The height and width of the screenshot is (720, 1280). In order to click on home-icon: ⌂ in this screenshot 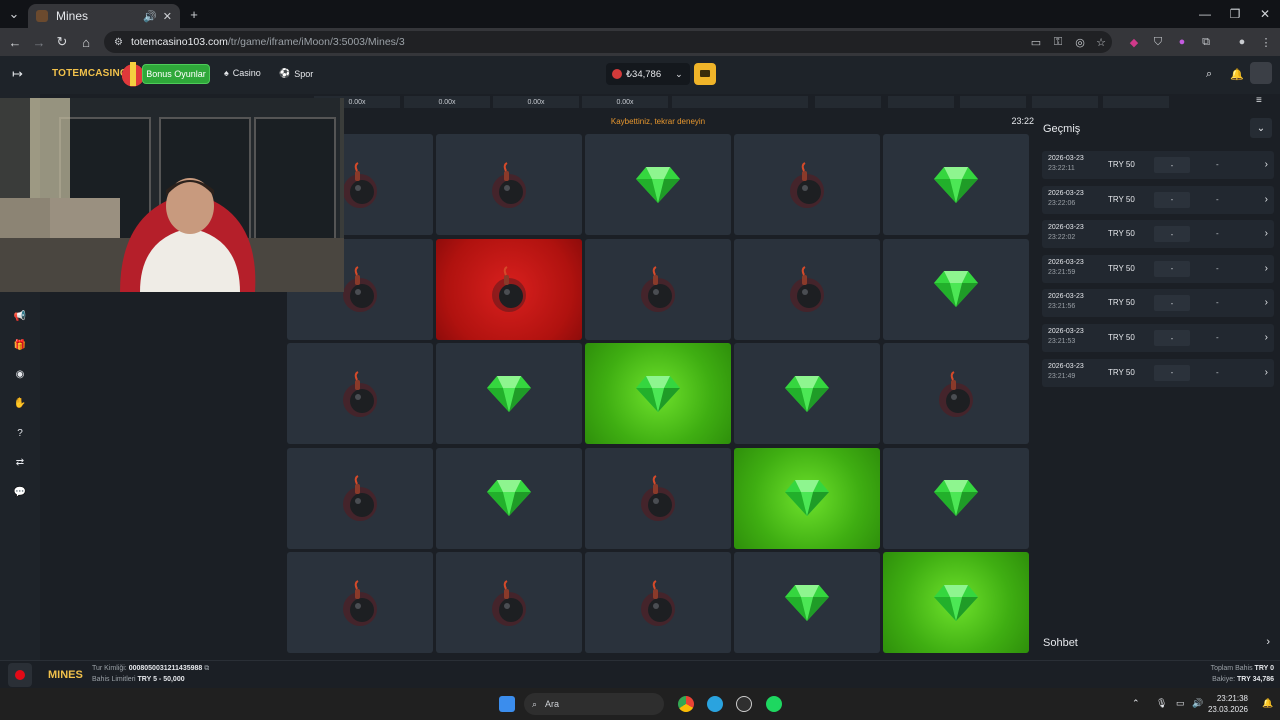, I will do `click(86, 42)`.